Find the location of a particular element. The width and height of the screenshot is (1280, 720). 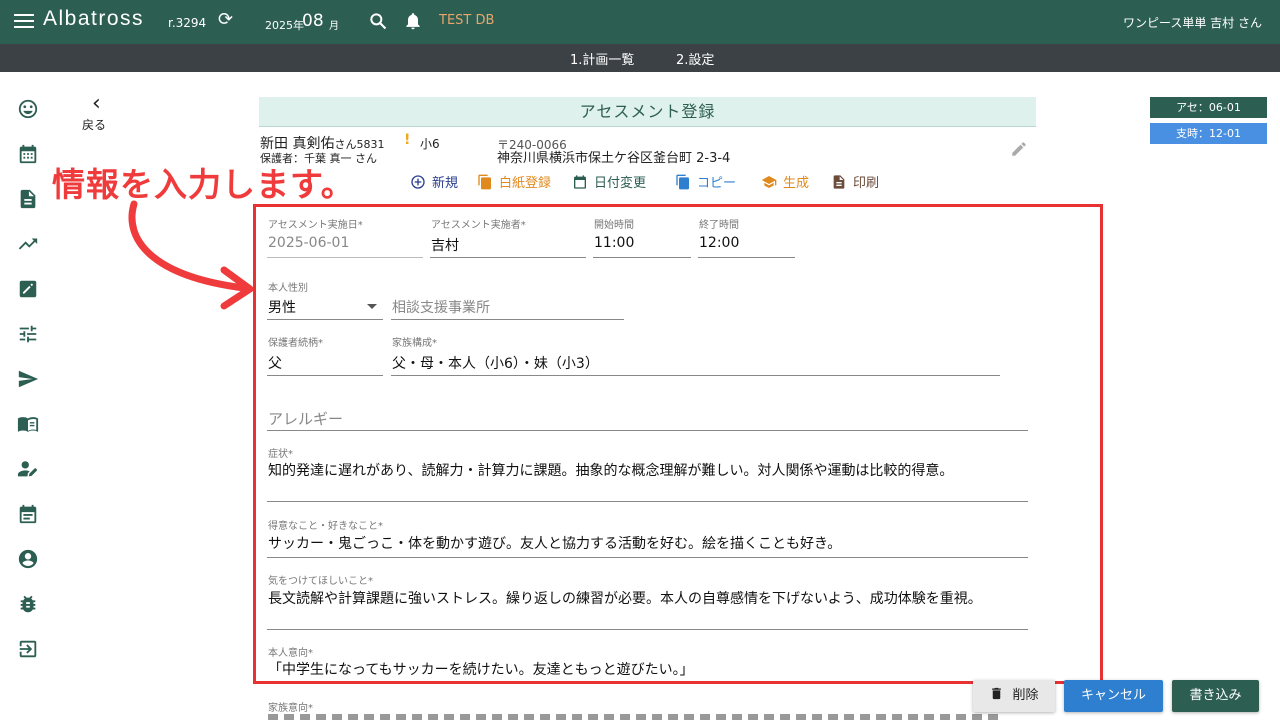

copy-label: コピー is located at coordinates (717, 183).